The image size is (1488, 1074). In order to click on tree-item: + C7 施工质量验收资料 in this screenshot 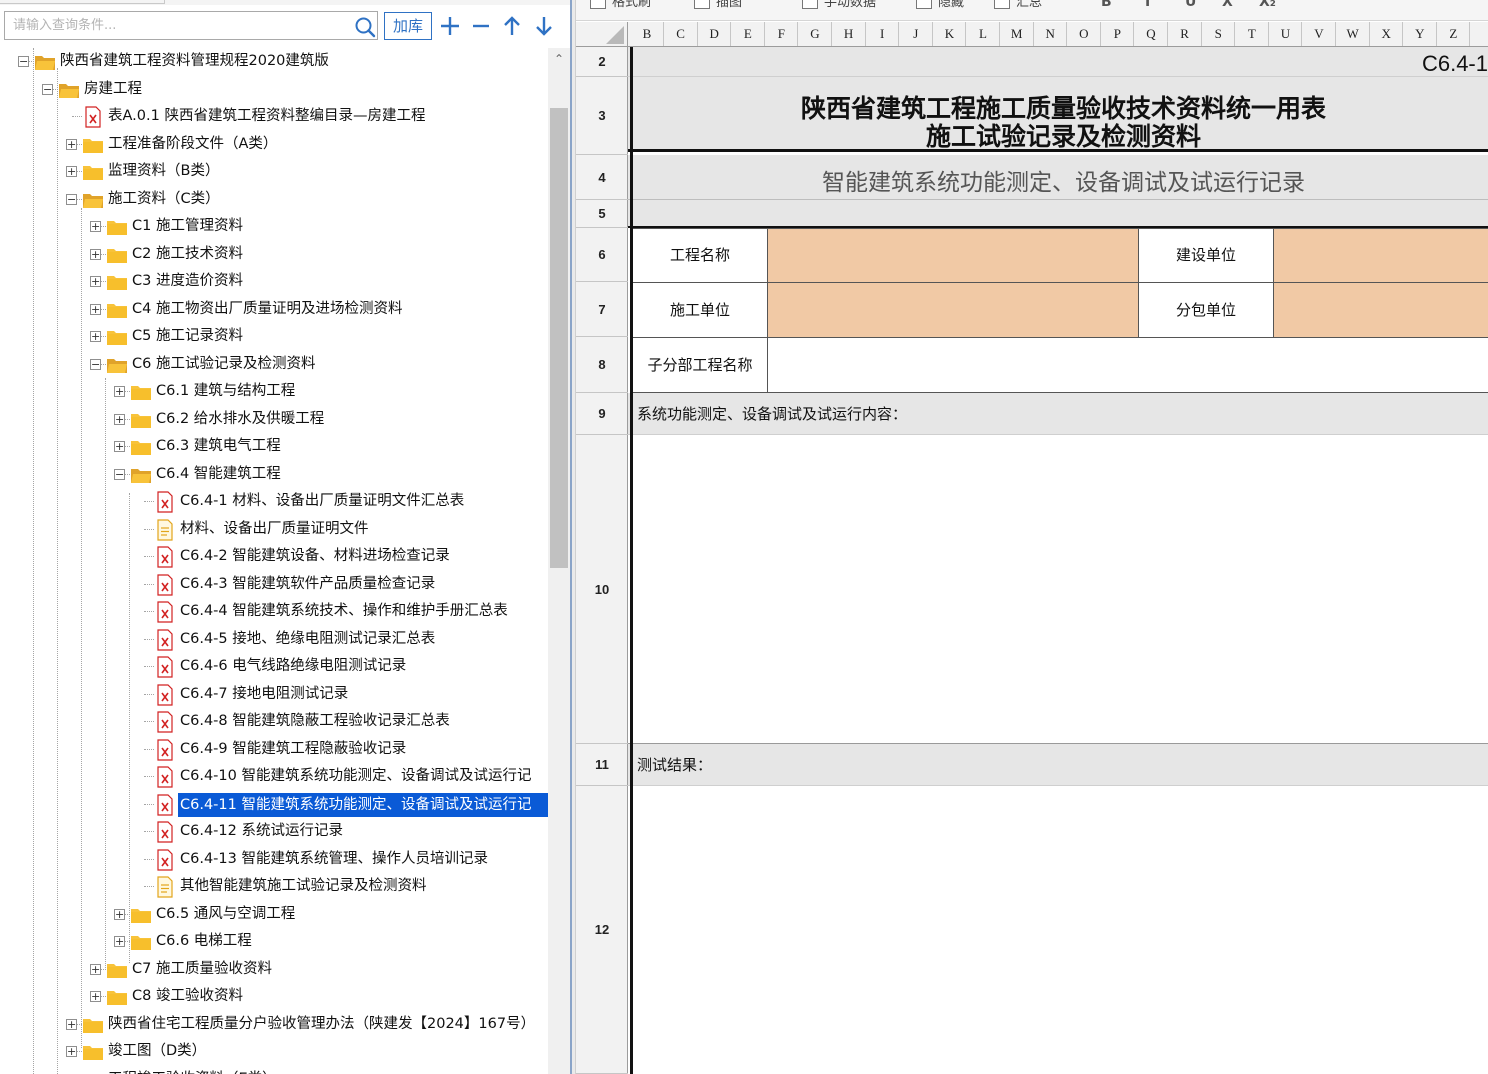, I will do `click(274, 969)`.